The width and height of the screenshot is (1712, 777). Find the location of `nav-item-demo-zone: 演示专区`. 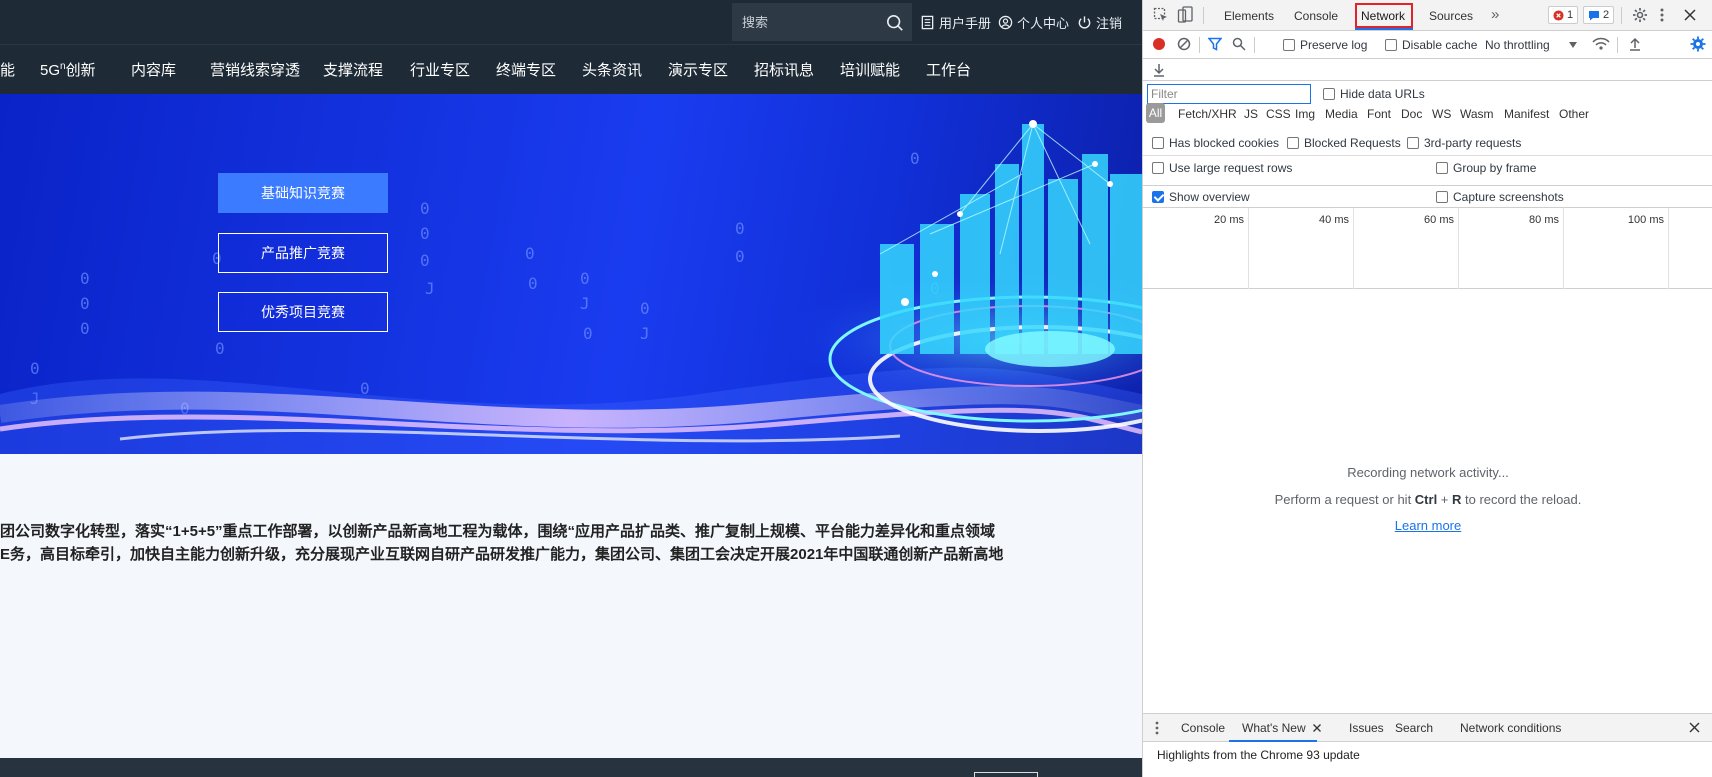

nav-item-demo-zone: 演示专区 is located at coordinates (698, 69).